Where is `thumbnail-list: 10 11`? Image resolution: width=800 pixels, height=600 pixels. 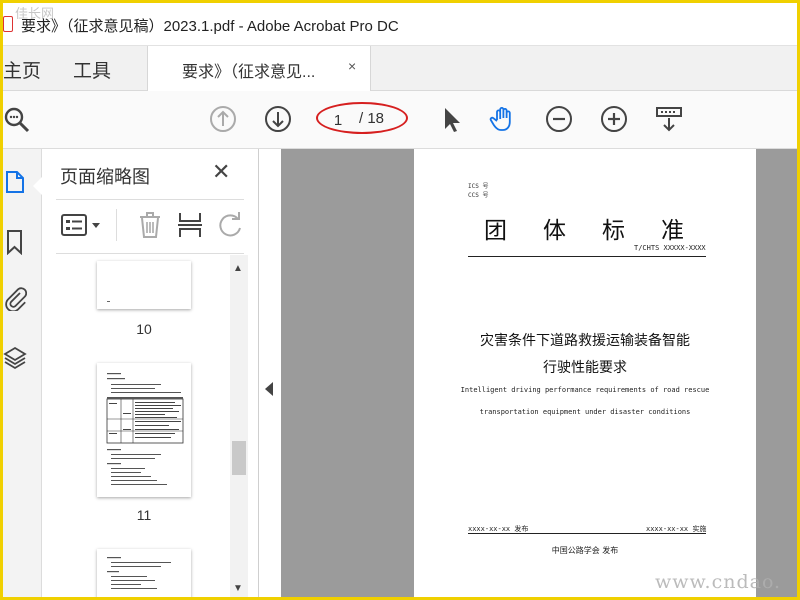 thumbnail-list: 10 11 is located at coordinates (140, 426).